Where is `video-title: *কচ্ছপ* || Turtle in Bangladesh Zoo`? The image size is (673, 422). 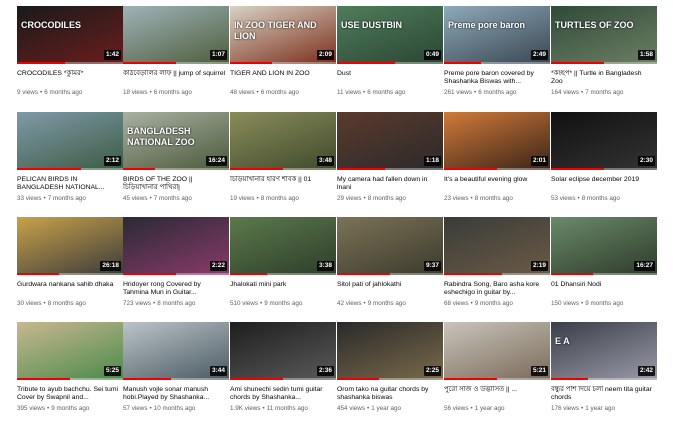 video-title: *কচ্ছপ* || Turtle in Bangladesh Zoo is located at coordinates (603, 78).